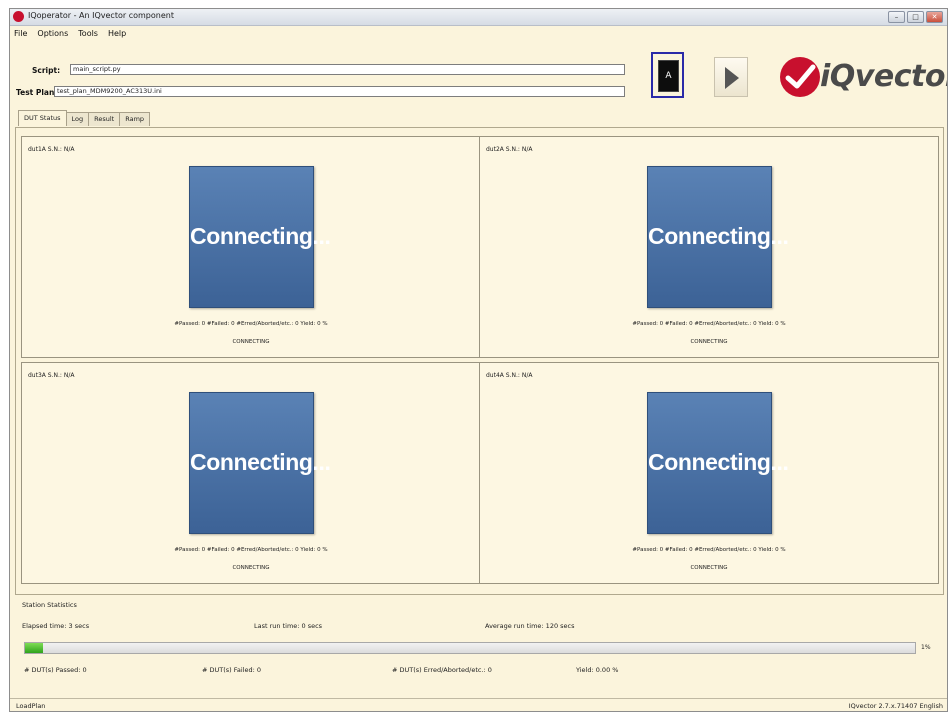  Describe the element at coordinates (470, 648) in the screenshot. I see `progress-bar` at that location.